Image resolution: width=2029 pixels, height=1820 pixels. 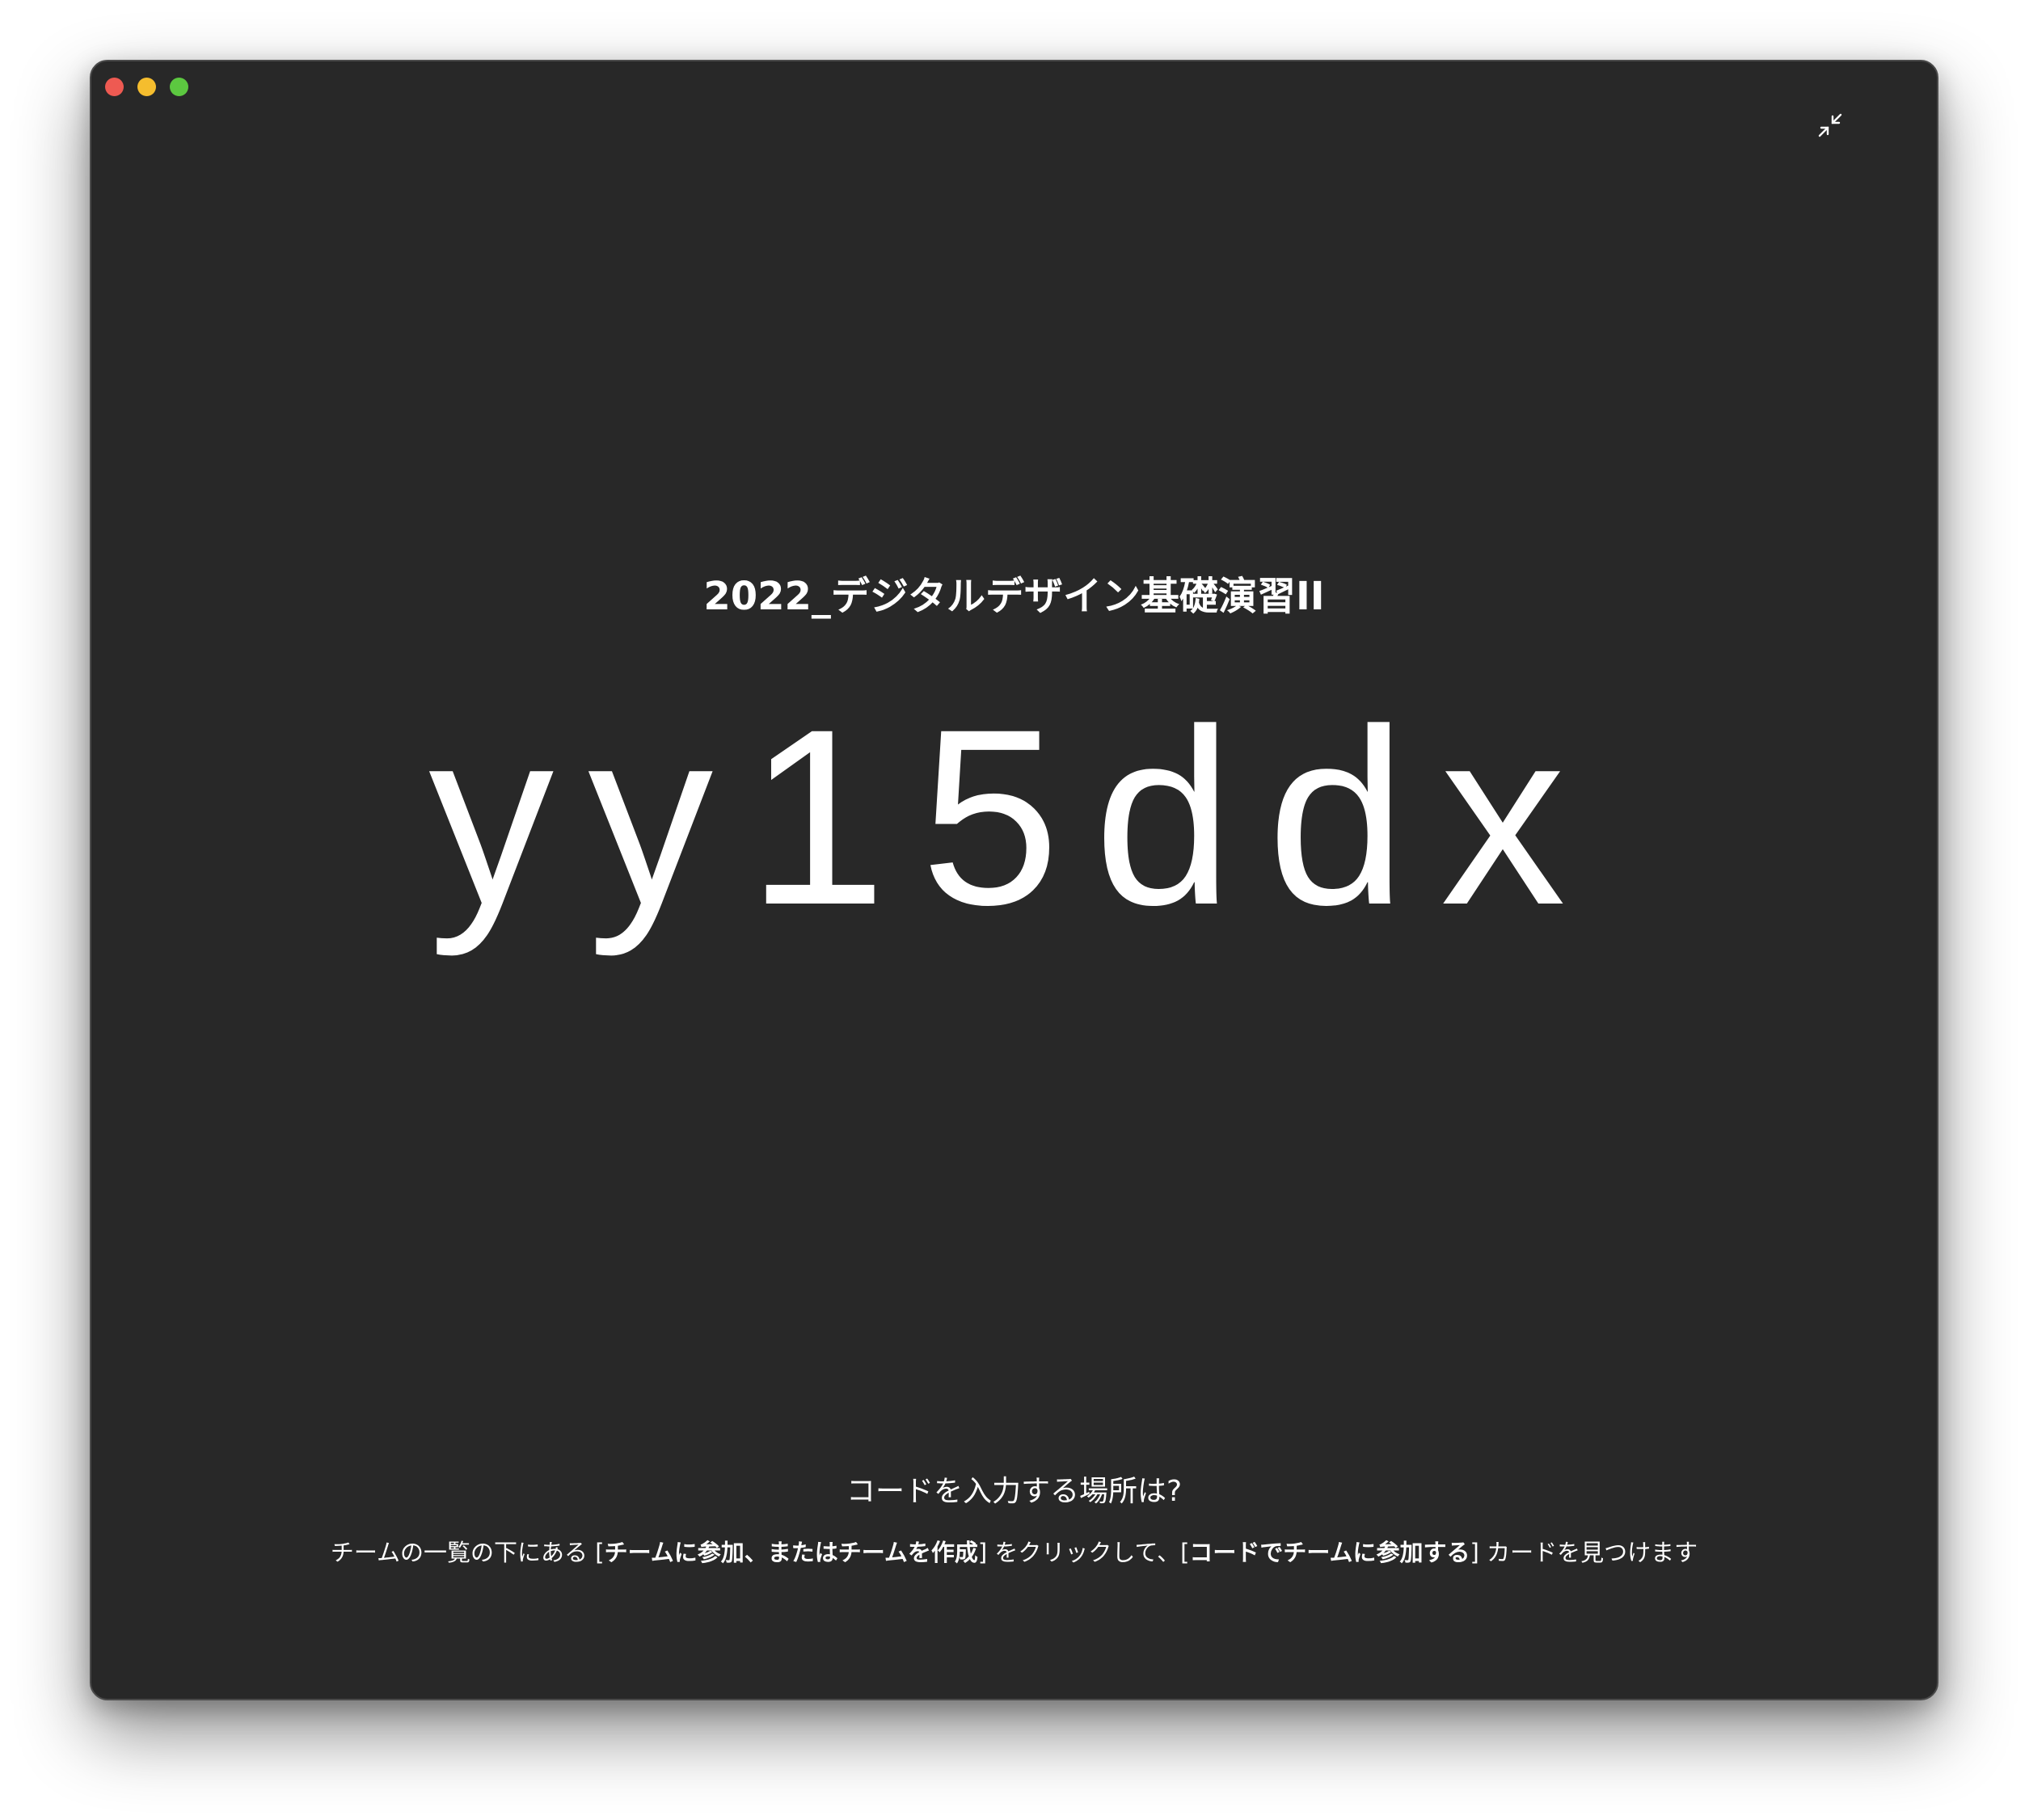 I want to click on instruction-text-2: ] をクリックして、[, so click(x=1083, y=1552).